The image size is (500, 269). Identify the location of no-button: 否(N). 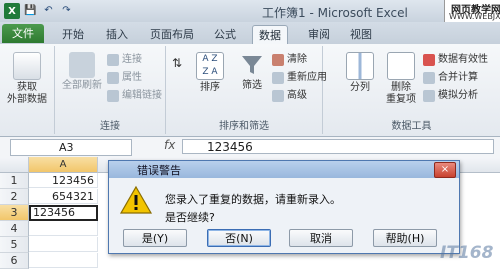
(239, 238).